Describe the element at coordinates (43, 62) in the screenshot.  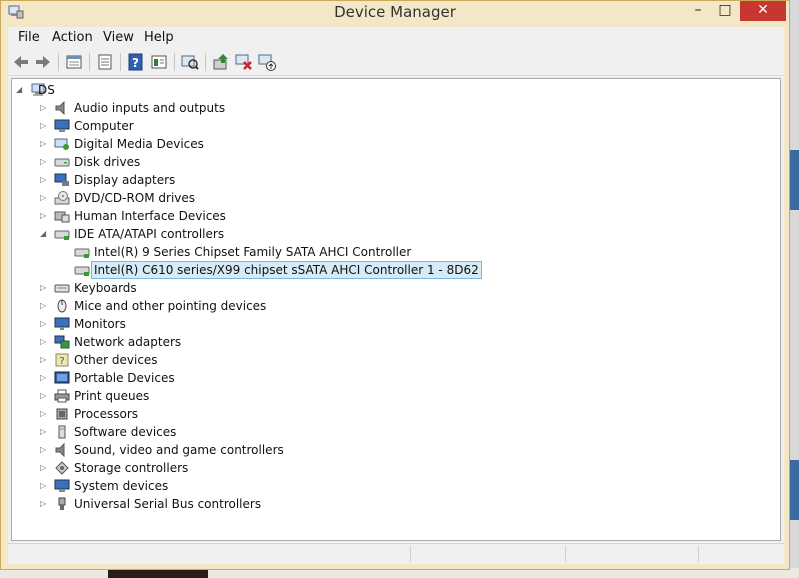
I see `forward-icon` at that location.